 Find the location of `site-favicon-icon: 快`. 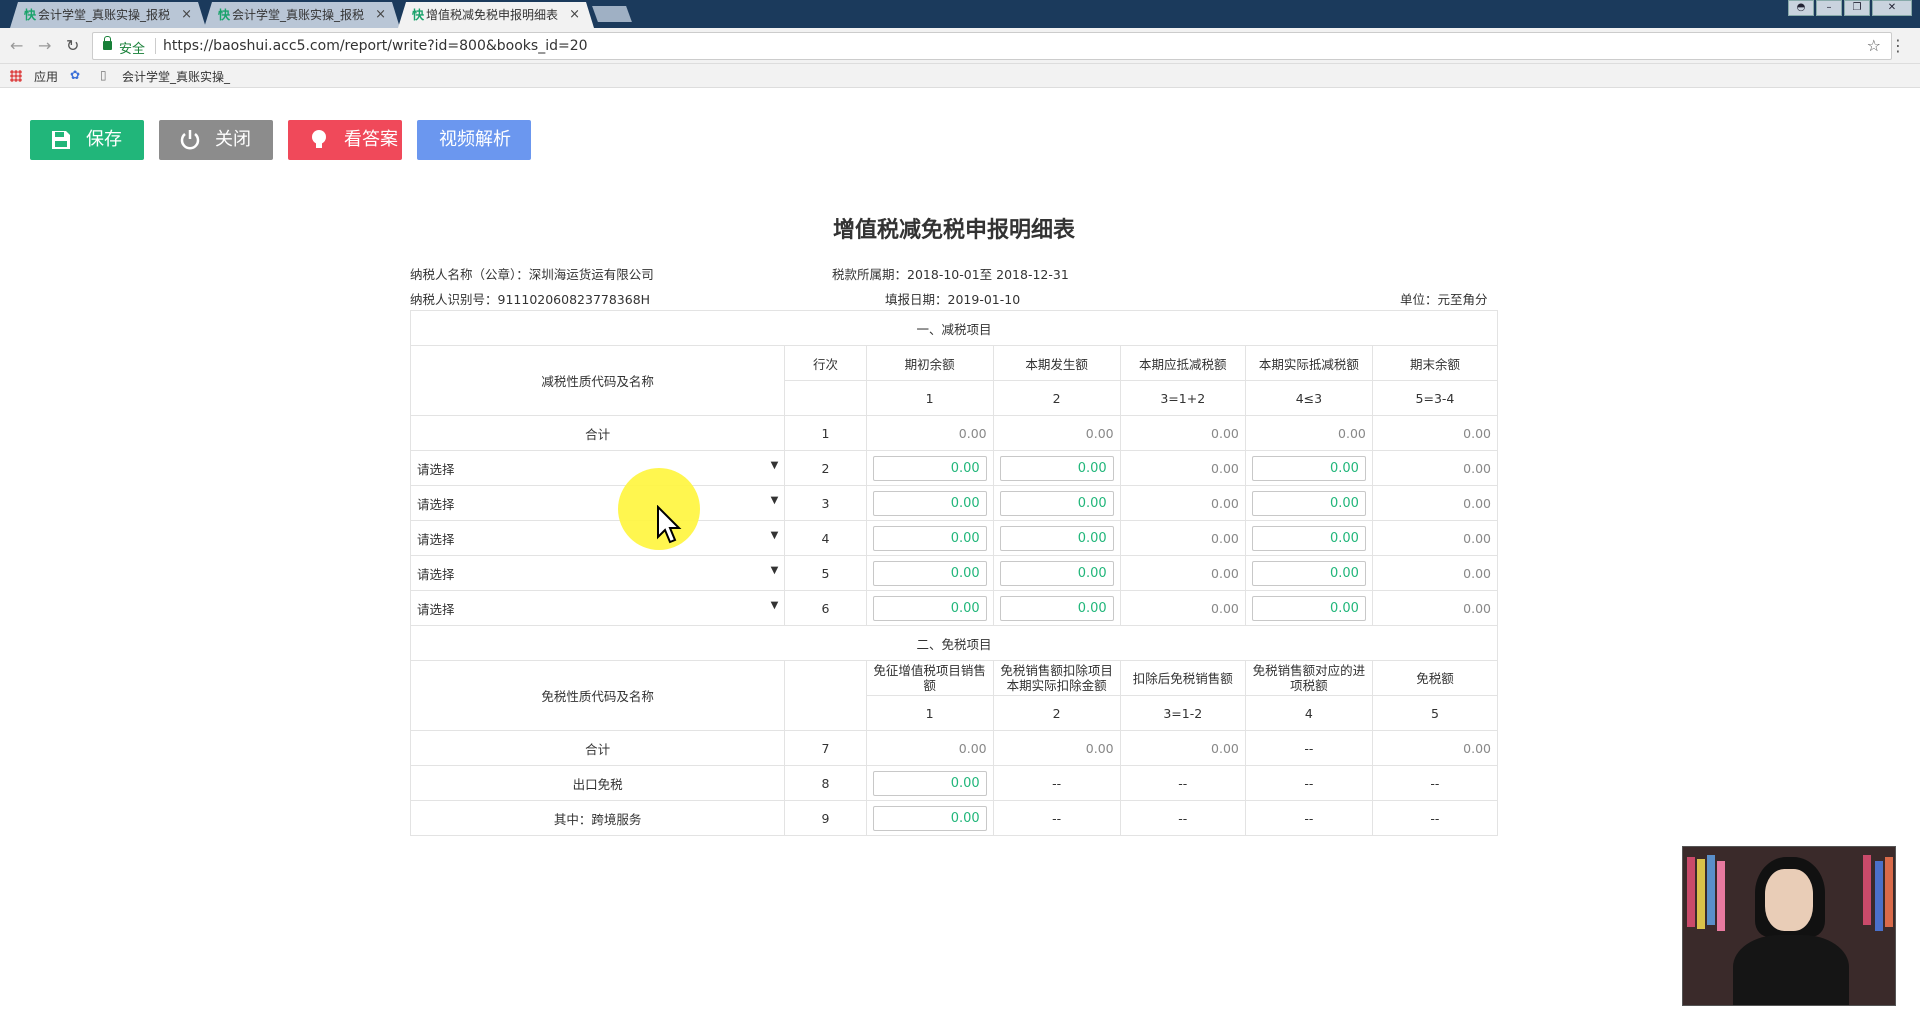

site-favicon-icon: 快 is located at coordinates (30, 15).